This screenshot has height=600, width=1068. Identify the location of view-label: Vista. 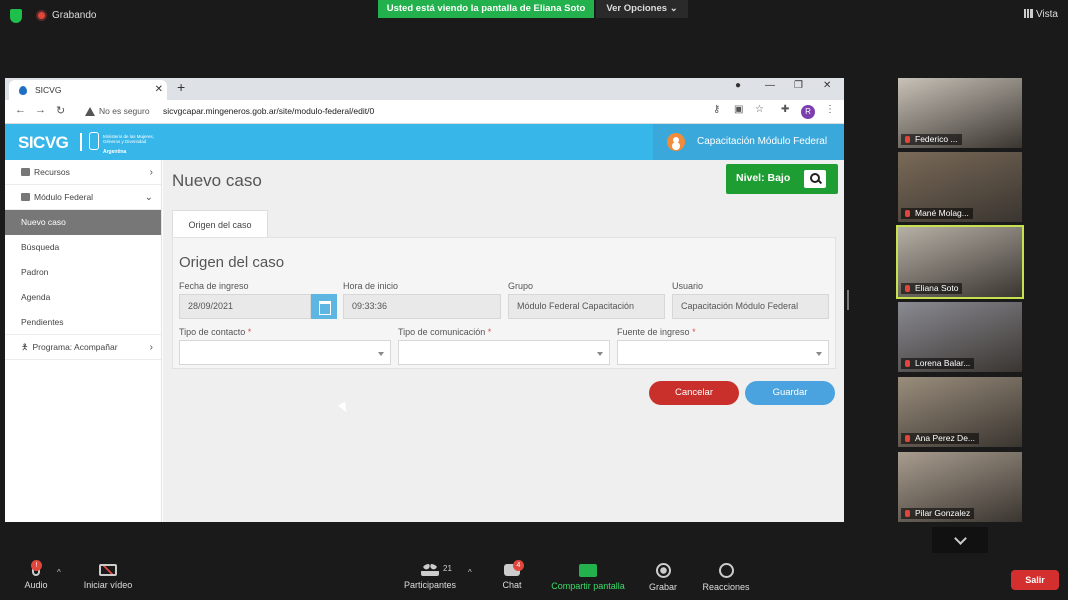
(1046, 14).